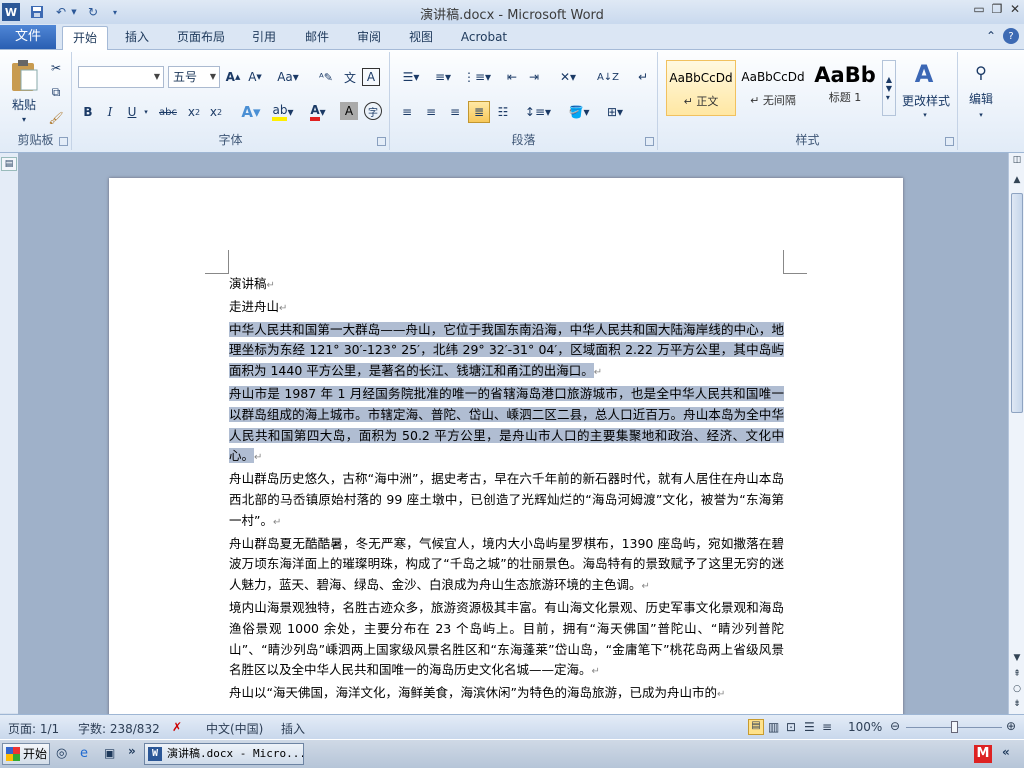  I want to click on font-color-icon: A ▾, so click(318, 112).